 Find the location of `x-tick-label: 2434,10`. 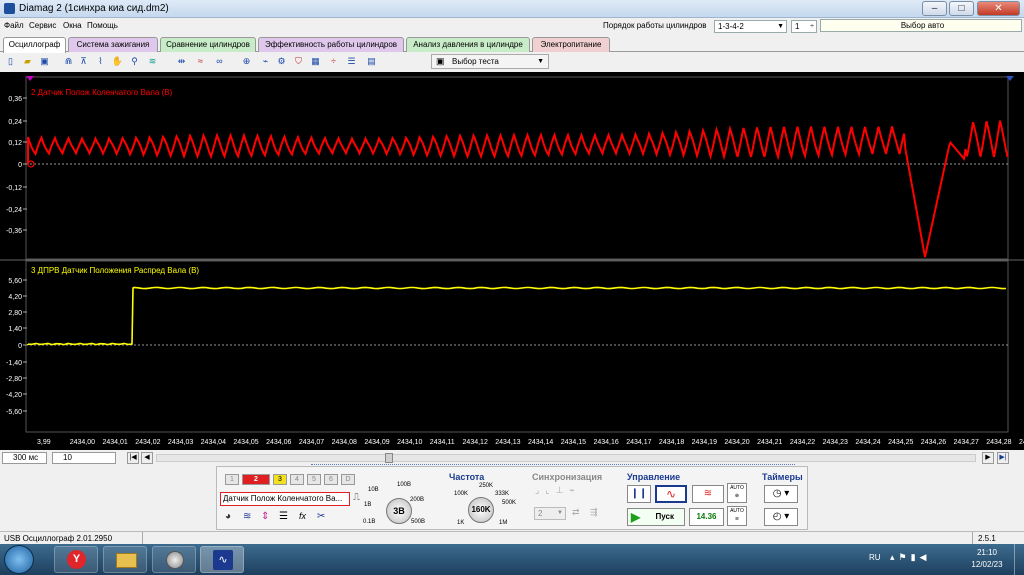

x-tick-label: 2434,10 is located at coordinates (409, 442).